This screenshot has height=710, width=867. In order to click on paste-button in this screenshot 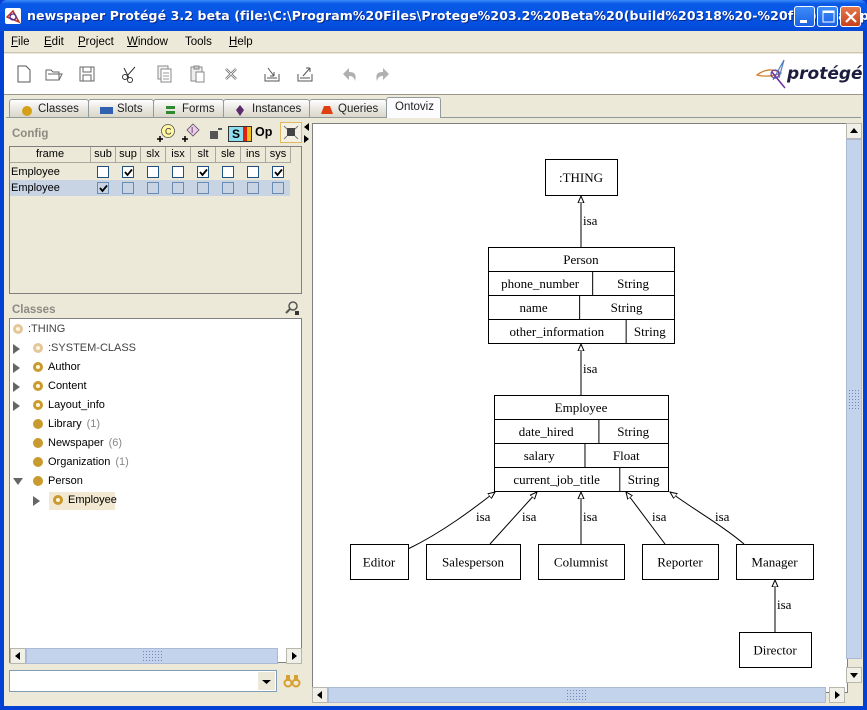, I will do `click(197, 74)`.